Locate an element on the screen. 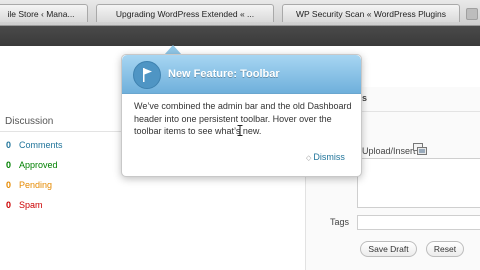 This screenshot has height=270, width=480. pointer-header: New Feature: Toolbar is located at coordinates (241, 74).